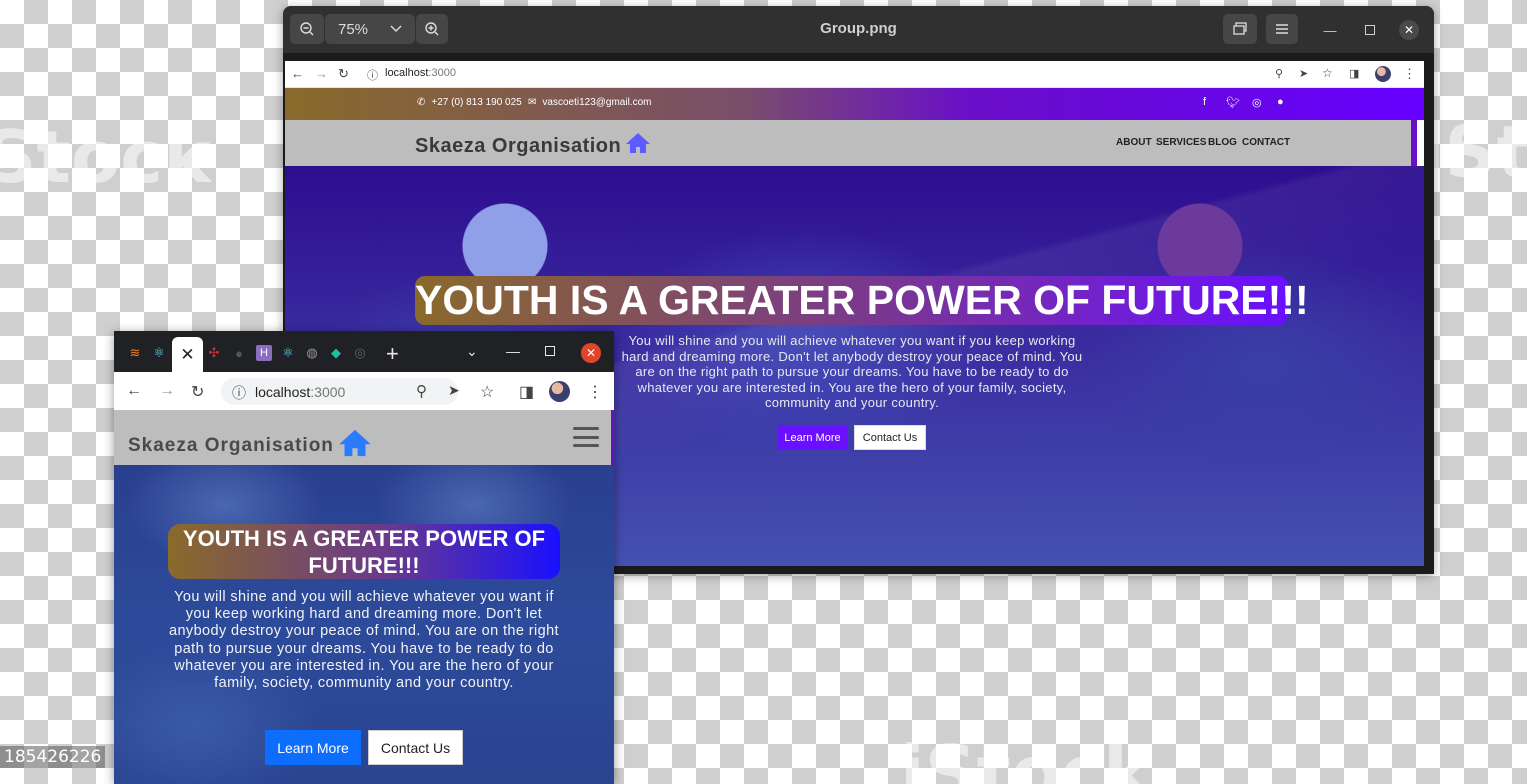 This screenshot has height=784, width=1527. I want to click on desktop-url: localhost:3000, so click(420, 73).